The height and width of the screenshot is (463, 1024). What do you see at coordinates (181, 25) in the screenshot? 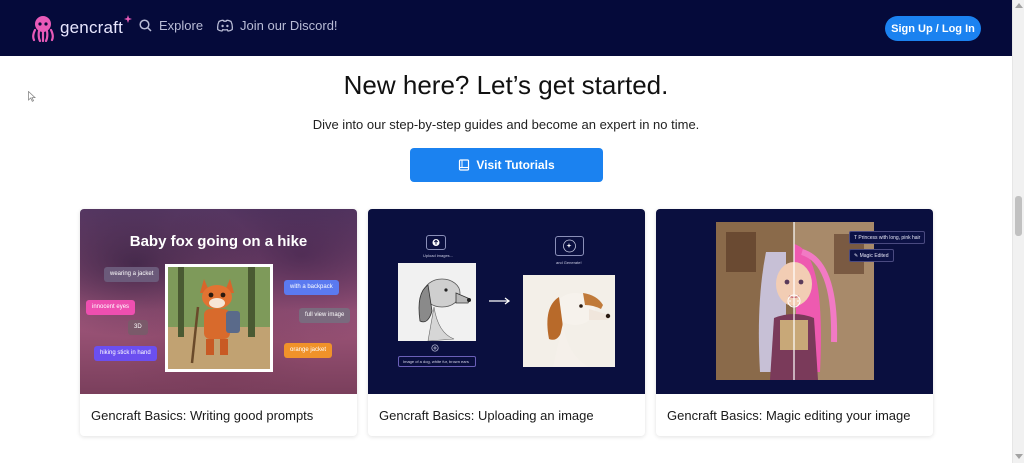
I see `nav-explore-label: Explore` at bounding box center [181, 25].